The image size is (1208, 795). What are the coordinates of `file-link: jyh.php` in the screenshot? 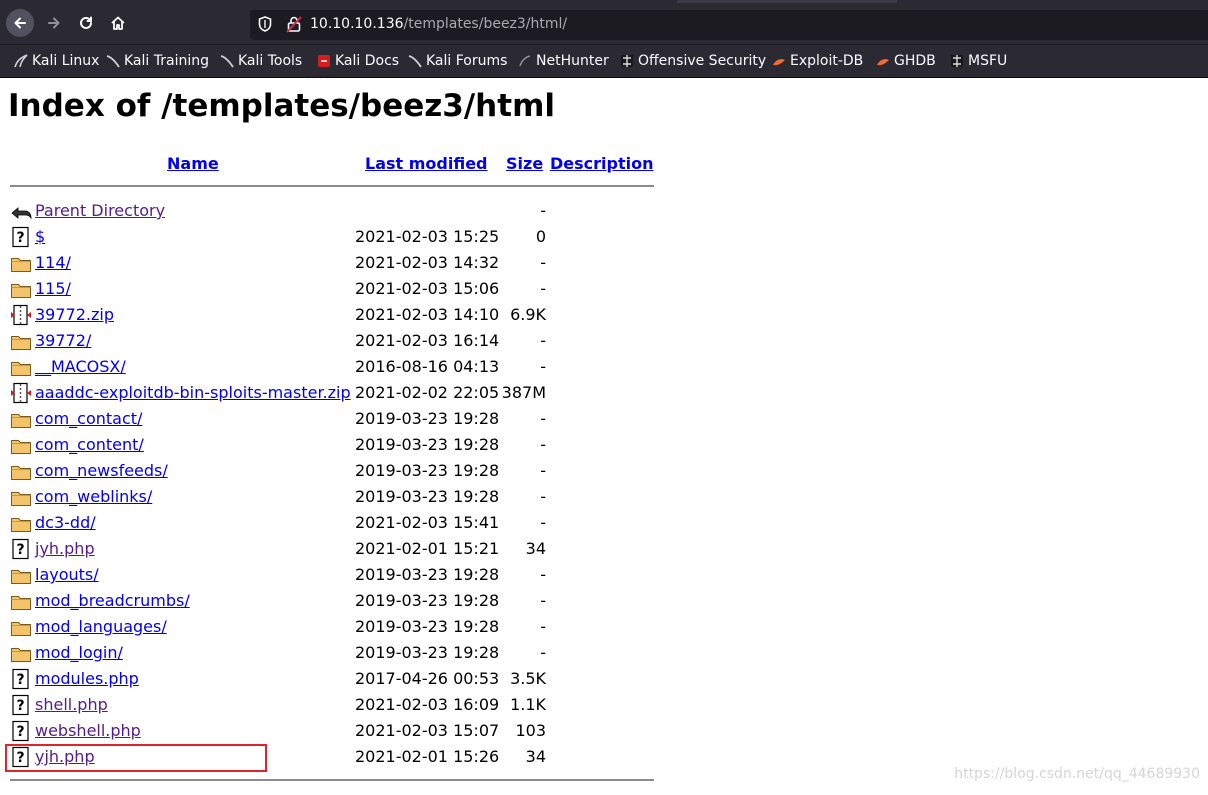 It's located at (65, 548).